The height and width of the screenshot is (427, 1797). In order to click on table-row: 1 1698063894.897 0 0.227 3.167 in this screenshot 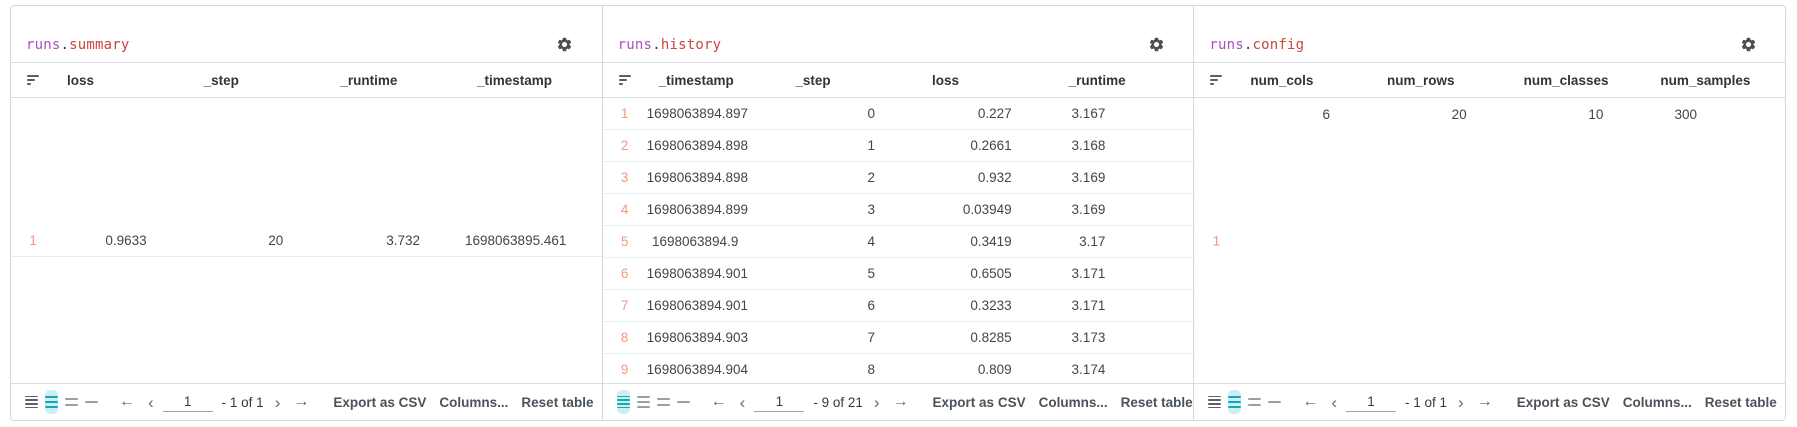, I will do `click(898, 114)`.